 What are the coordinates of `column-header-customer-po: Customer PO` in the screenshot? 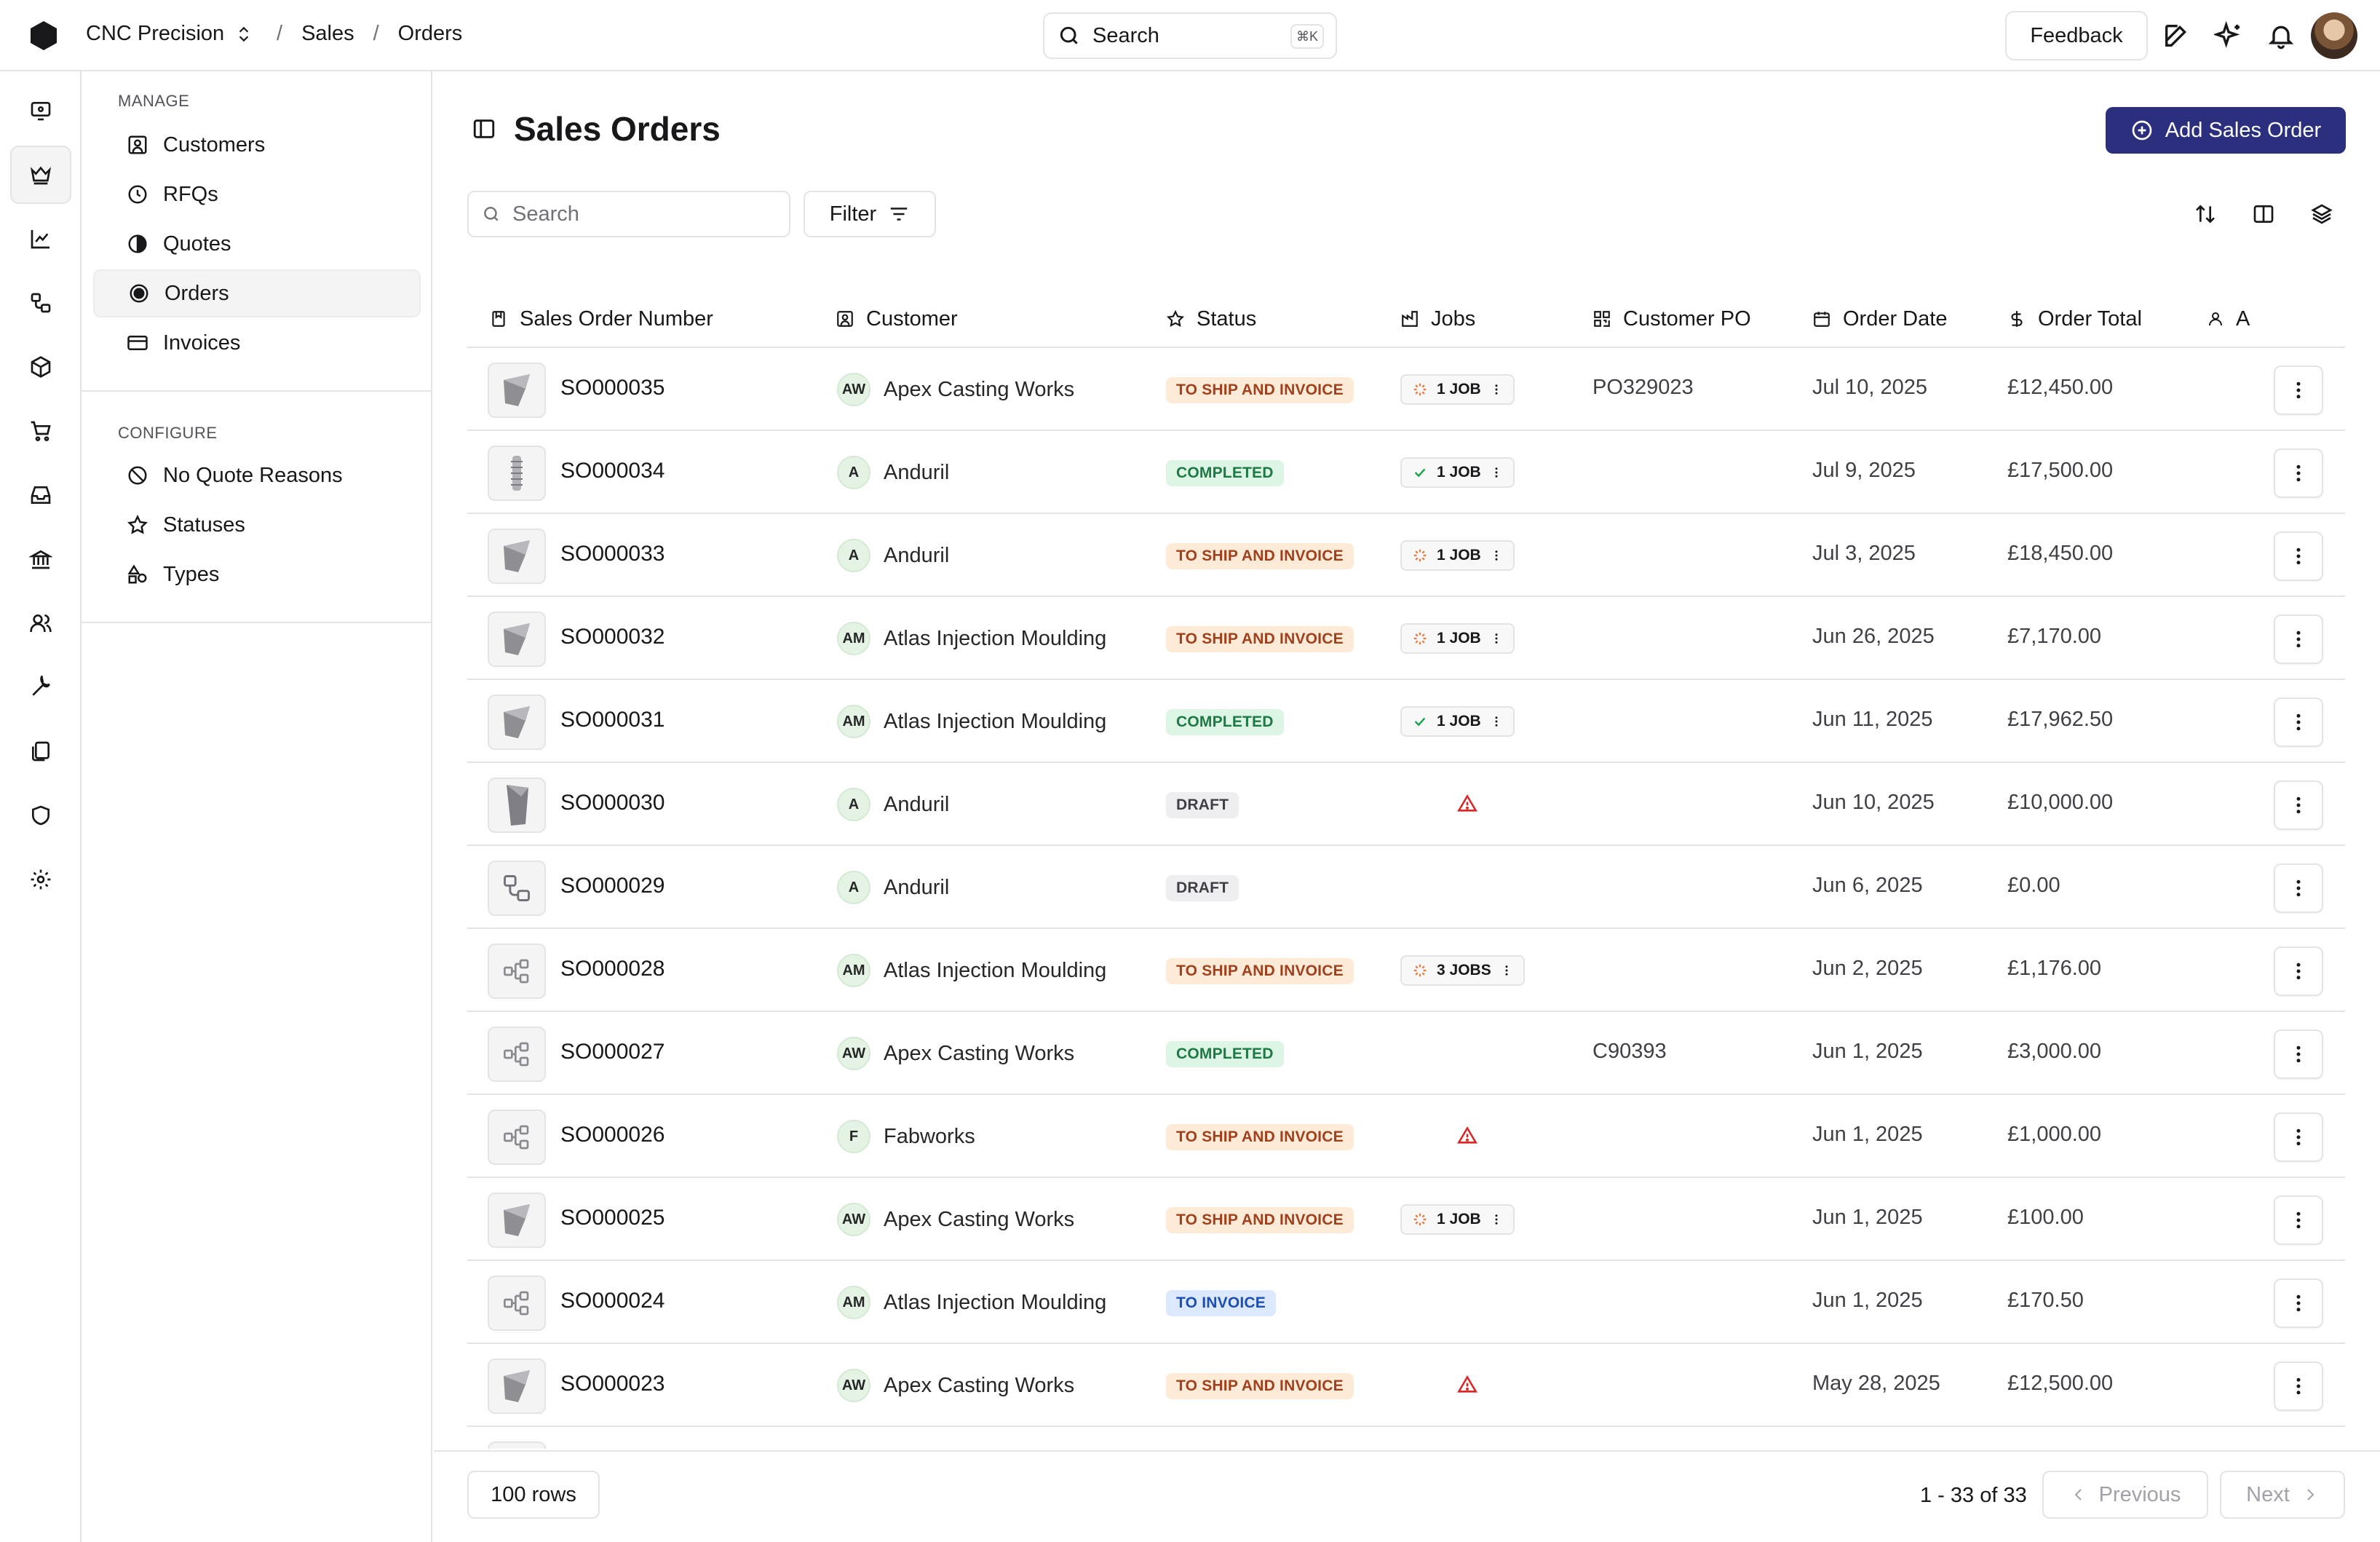 It's located at (1671, 319).